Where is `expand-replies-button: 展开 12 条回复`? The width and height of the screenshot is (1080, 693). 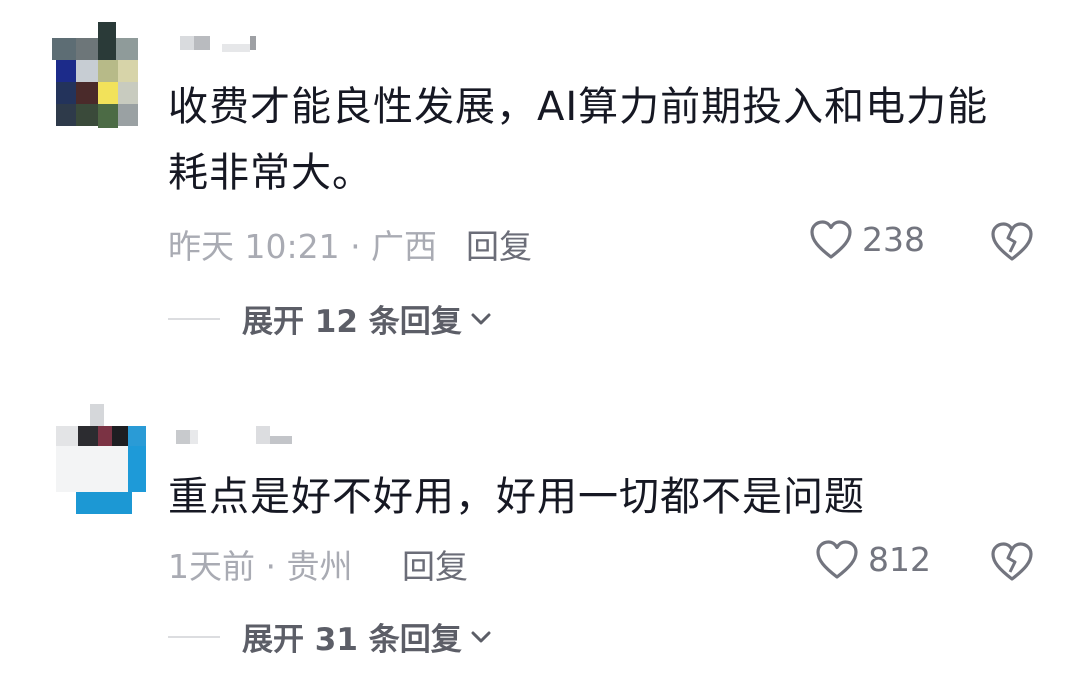
expand-replies-button: 展开 12 条回复 is located at coordinates (330, 318).